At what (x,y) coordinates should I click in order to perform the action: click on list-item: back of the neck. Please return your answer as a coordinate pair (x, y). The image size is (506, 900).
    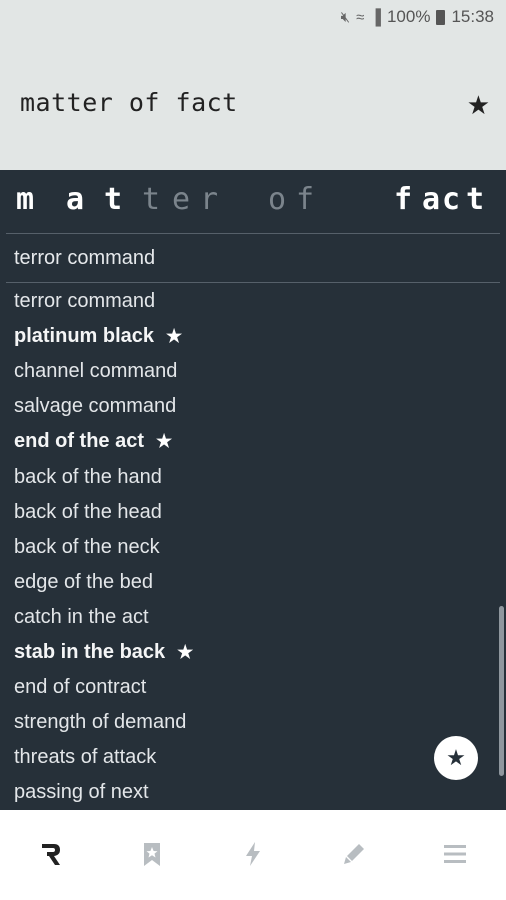
    Looking at the image, I should click on (253, 547).